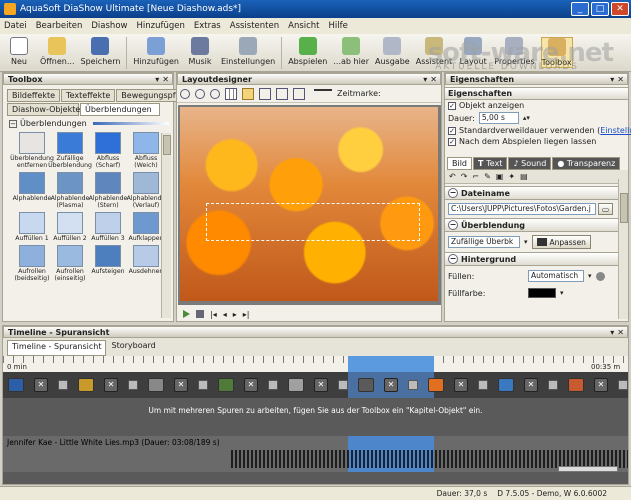 The width and height of the screenshot is (631, 500). Describe the element at coordinates (248, 93) in the screenshot. I see `snap-icon` at that location.